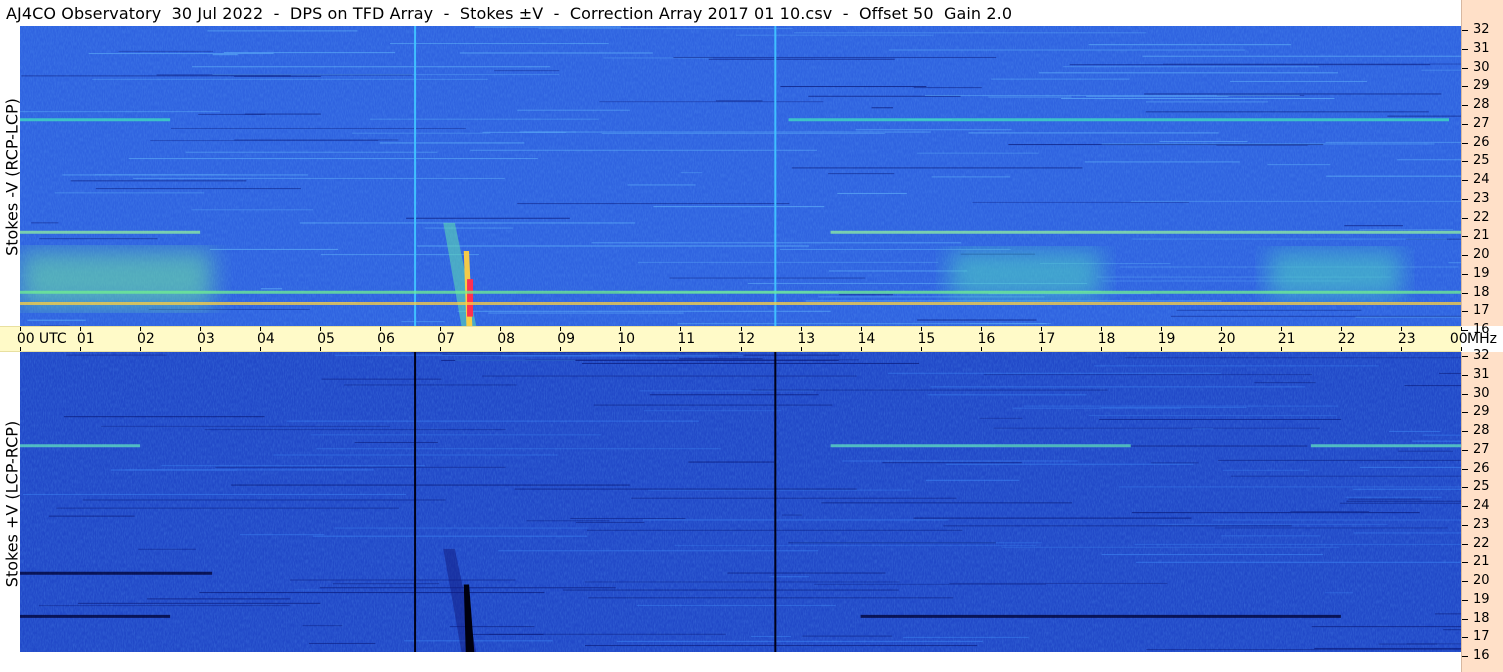 This screenshot has height=672, width=1503. Describe the element at coordinates (1458, 339) in the screenshot. I see `utc-tick-label: 00` at that location.